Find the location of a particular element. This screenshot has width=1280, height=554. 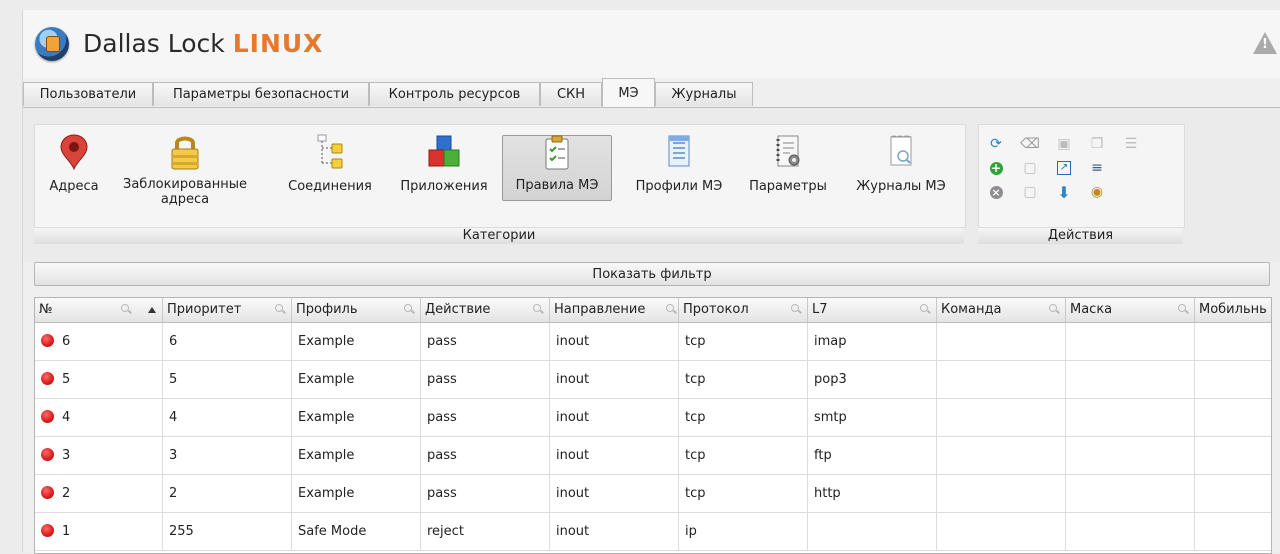

cell-number: 5 is located at coordinates (99, 379).